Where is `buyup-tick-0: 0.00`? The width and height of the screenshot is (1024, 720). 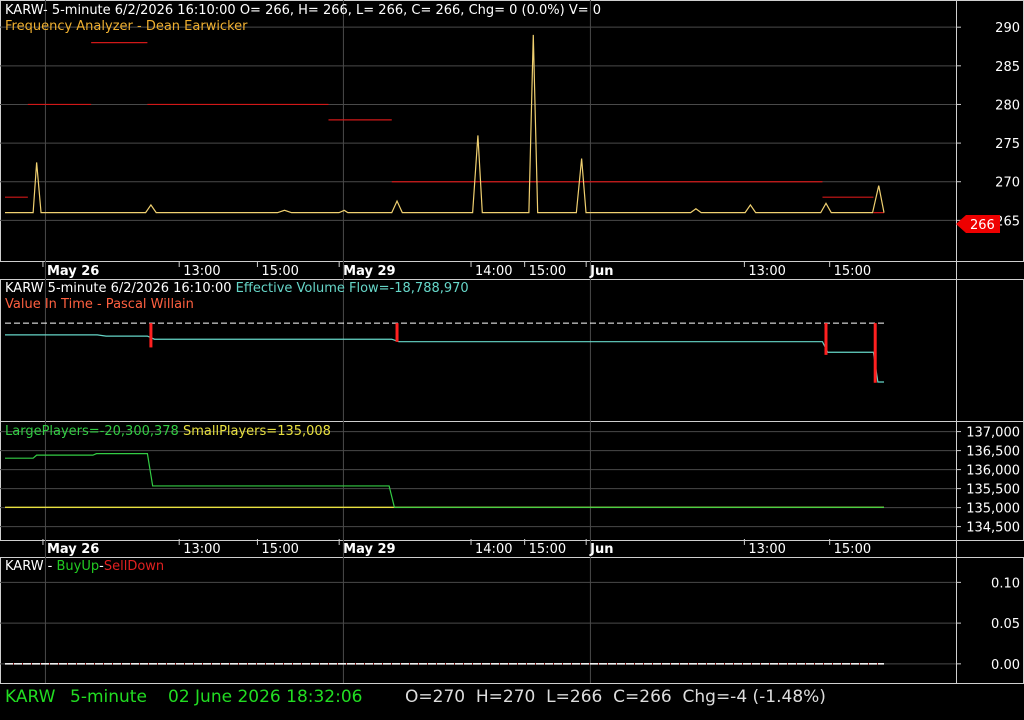
buyup-tick-0: 0.00 is located at coordinates (1005, 665).